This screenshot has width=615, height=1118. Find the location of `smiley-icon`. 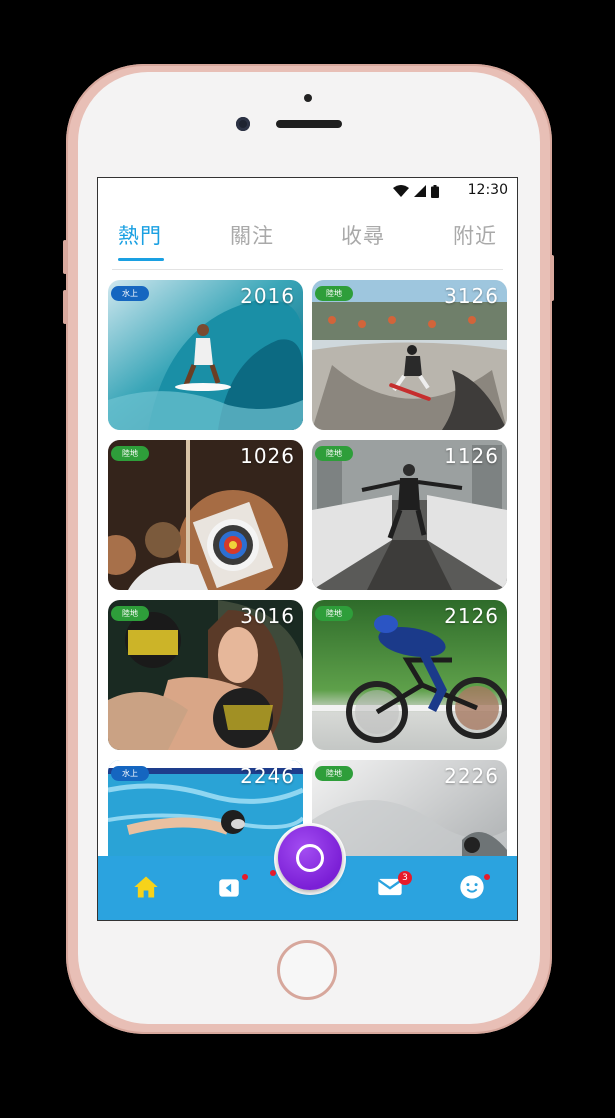

smiley-icon is located at coordinates (472, 887).